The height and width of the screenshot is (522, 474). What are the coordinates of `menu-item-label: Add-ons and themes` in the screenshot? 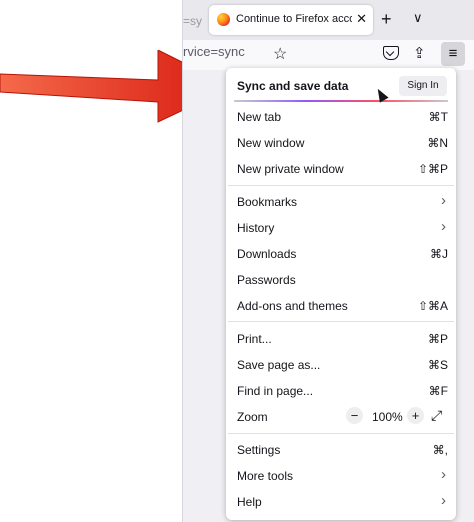 It's located at (292, 306).